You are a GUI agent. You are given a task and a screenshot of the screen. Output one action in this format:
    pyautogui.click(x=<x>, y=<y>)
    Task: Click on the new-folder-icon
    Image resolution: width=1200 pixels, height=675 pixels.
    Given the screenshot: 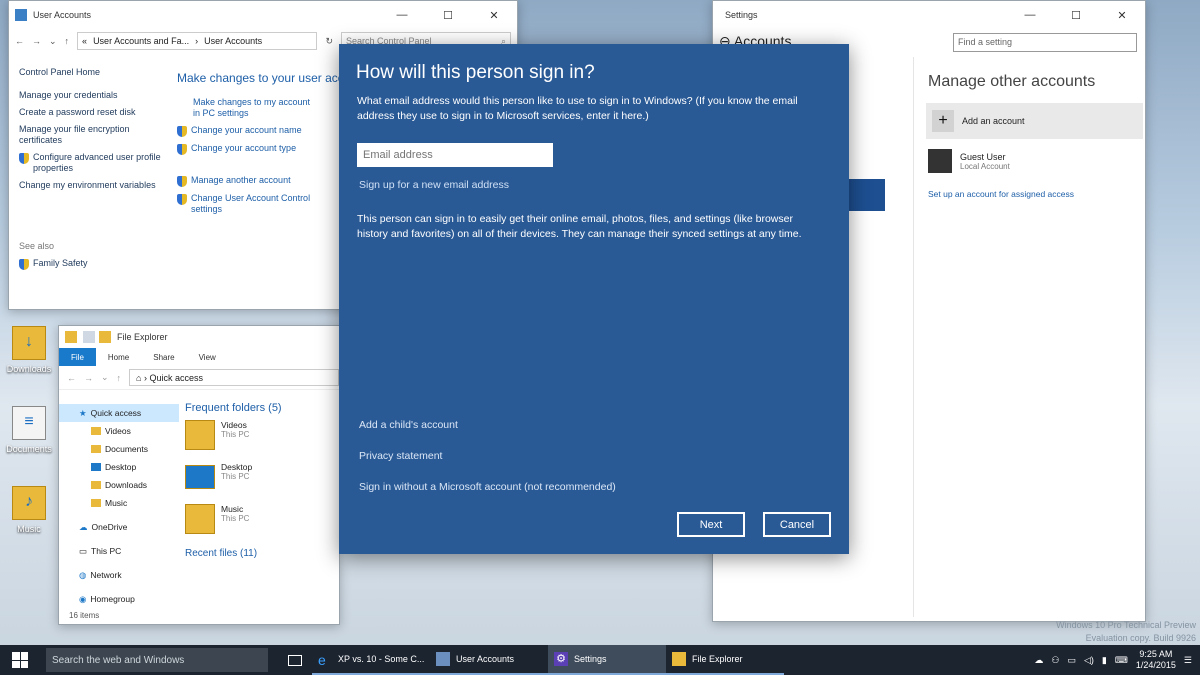 What is the action you would take?
    pyautogui.click(x=105, y=337)
    